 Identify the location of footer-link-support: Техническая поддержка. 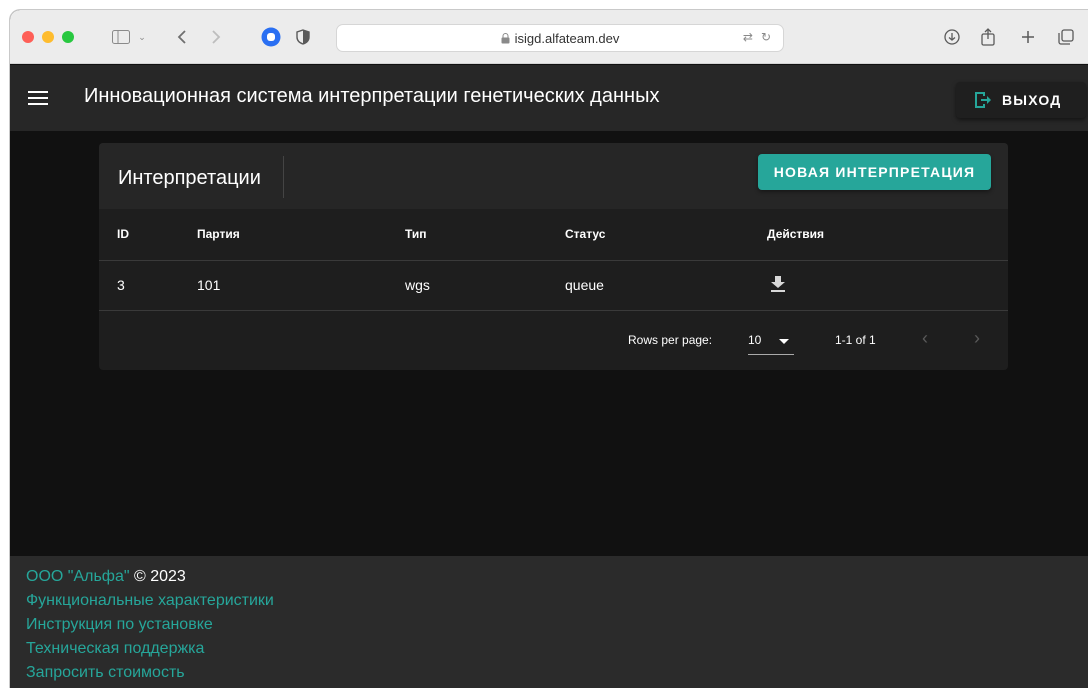
(557, 649).